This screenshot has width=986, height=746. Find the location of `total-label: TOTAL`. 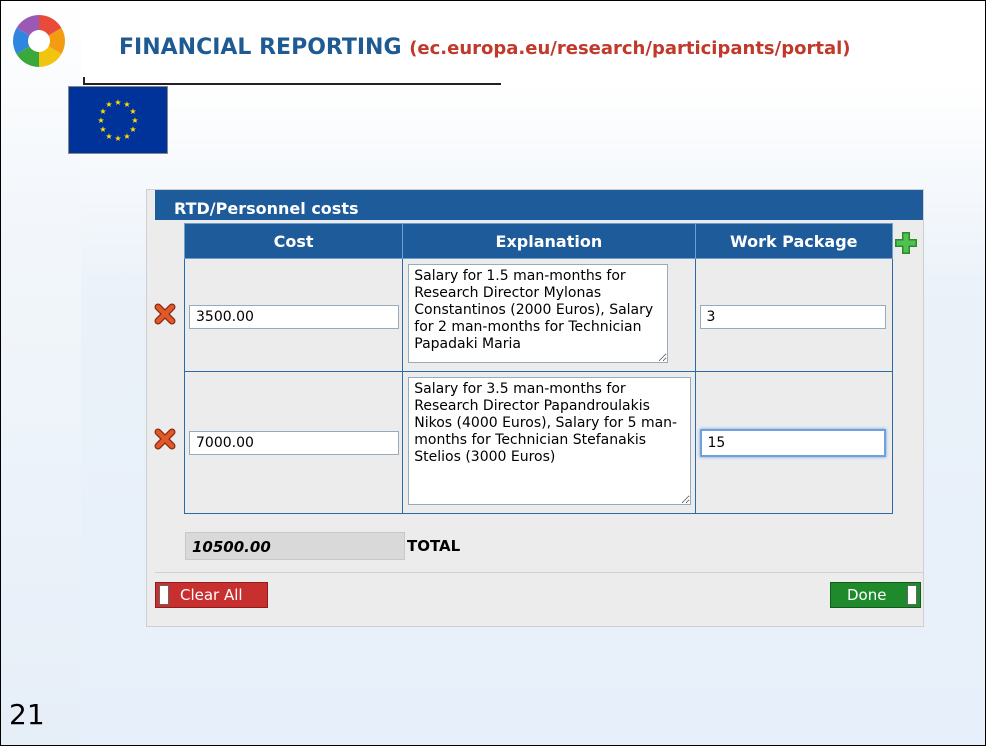

total-label: TOTAL is located at coordinates (434, 546).